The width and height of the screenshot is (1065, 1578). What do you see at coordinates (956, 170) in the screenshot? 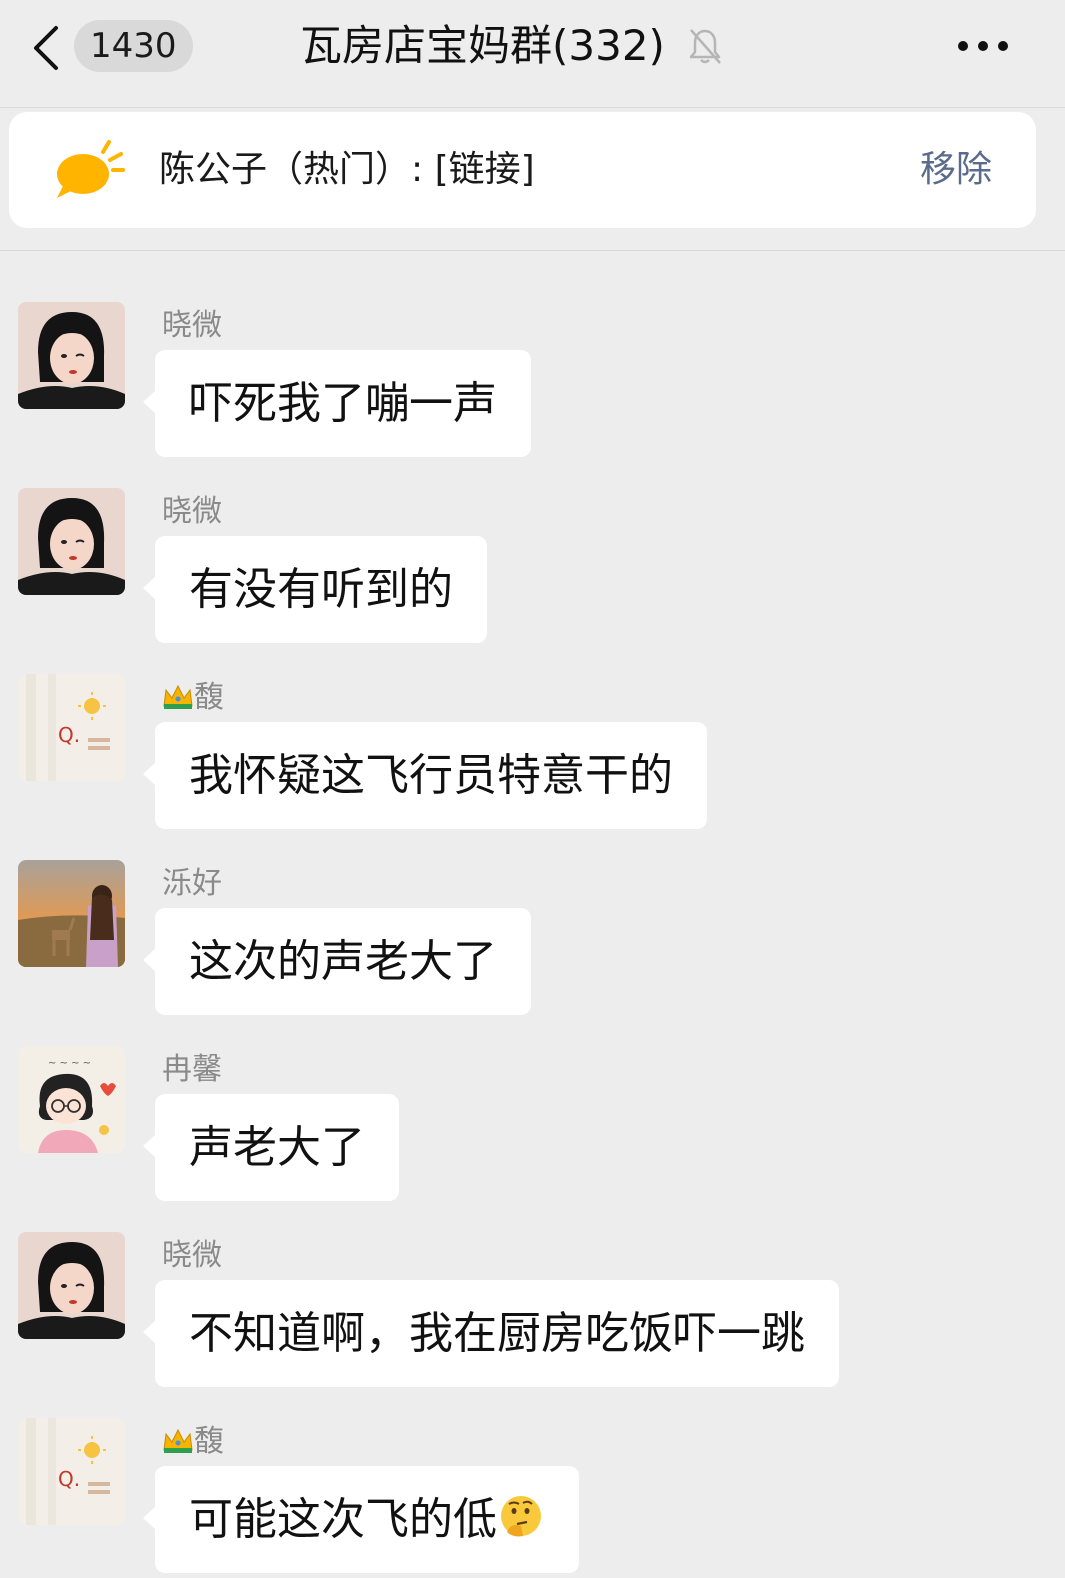
I see `remove-pinned-button: 移除` at bounding box center [956, 170].